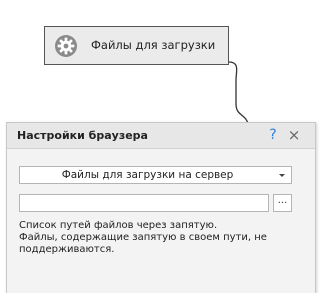 Image resolution: width=327 pixels, height=293 pixels. I want to click on help-icon: ?, so click(273, 135).